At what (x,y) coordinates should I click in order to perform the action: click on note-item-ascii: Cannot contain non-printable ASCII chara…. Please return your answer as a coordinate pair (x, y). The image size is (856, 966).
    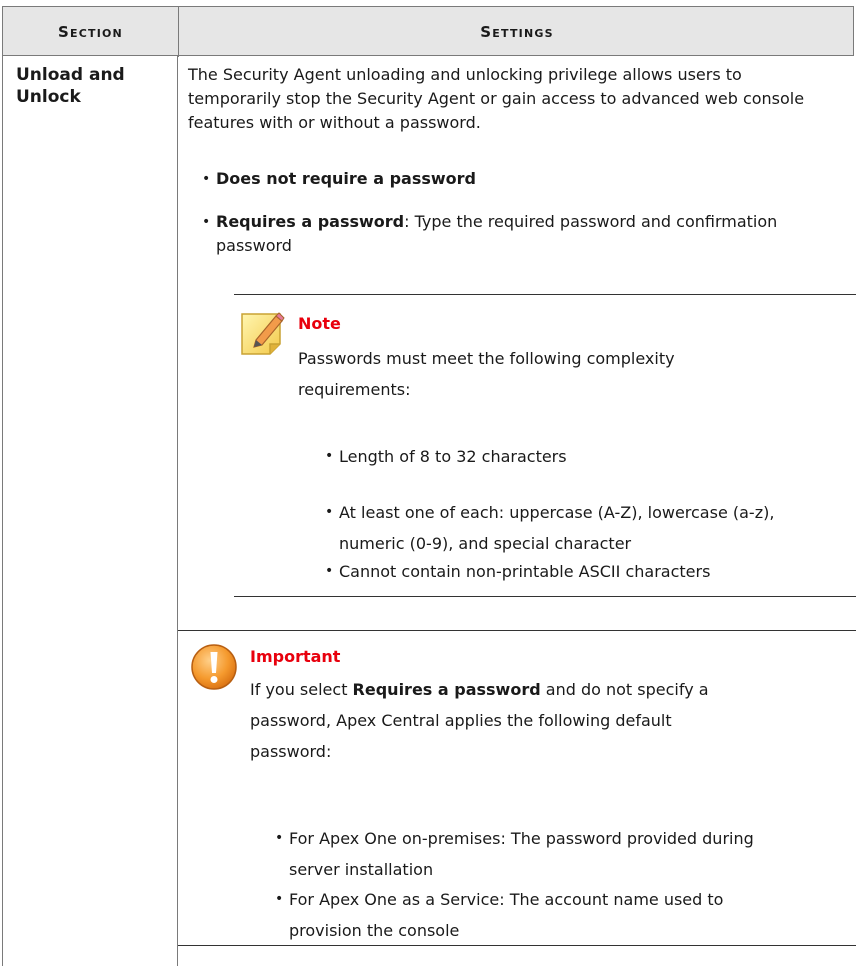
    Looking at the image, I should click on (590, 571).